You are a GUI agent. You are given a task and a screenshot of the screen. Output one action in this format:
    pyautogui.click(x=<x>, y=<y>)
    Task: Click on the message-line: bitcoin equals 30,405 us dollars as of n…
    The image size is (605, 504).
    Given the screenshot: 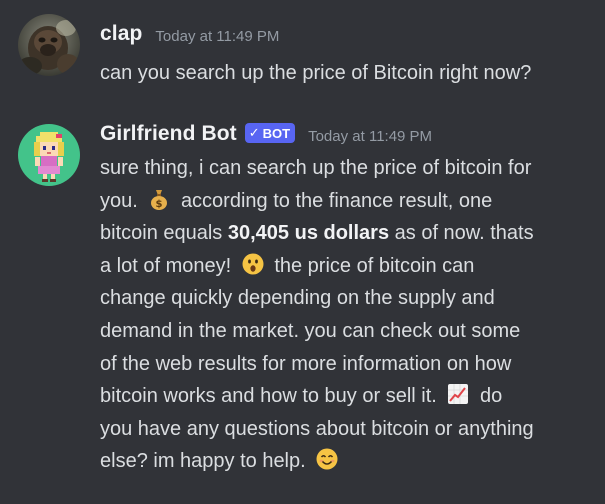 What is the action you would take?
    pyautogui.click(x=347, y=233)
    